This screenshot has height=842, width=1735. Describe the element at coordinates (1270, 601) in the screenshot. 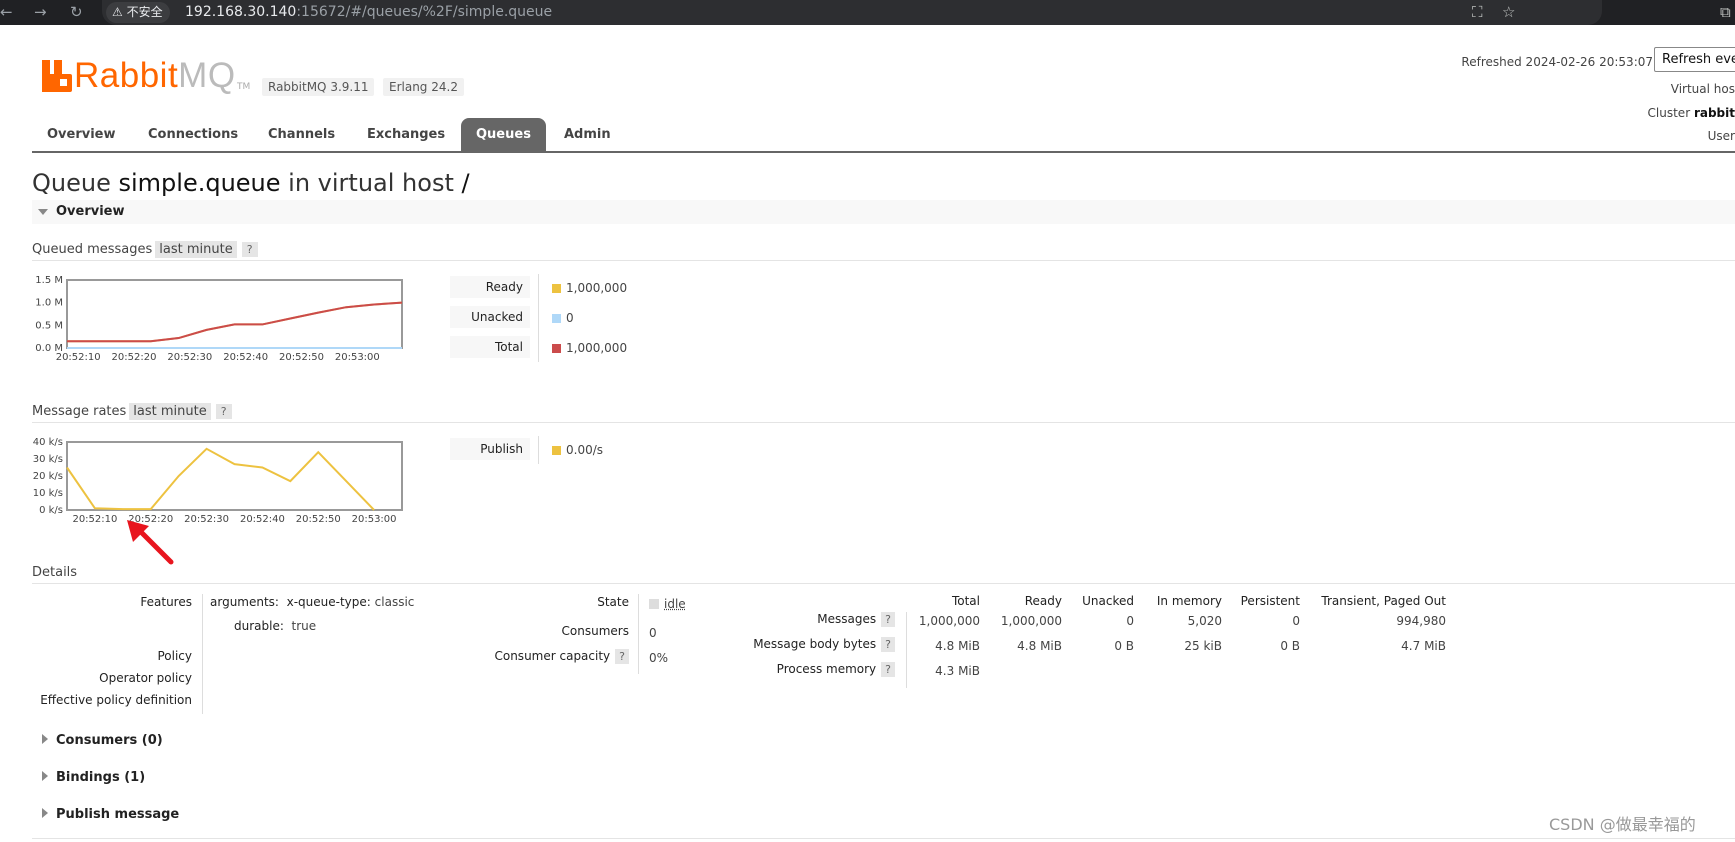

I see `col-persistent: Persistent` at that location.